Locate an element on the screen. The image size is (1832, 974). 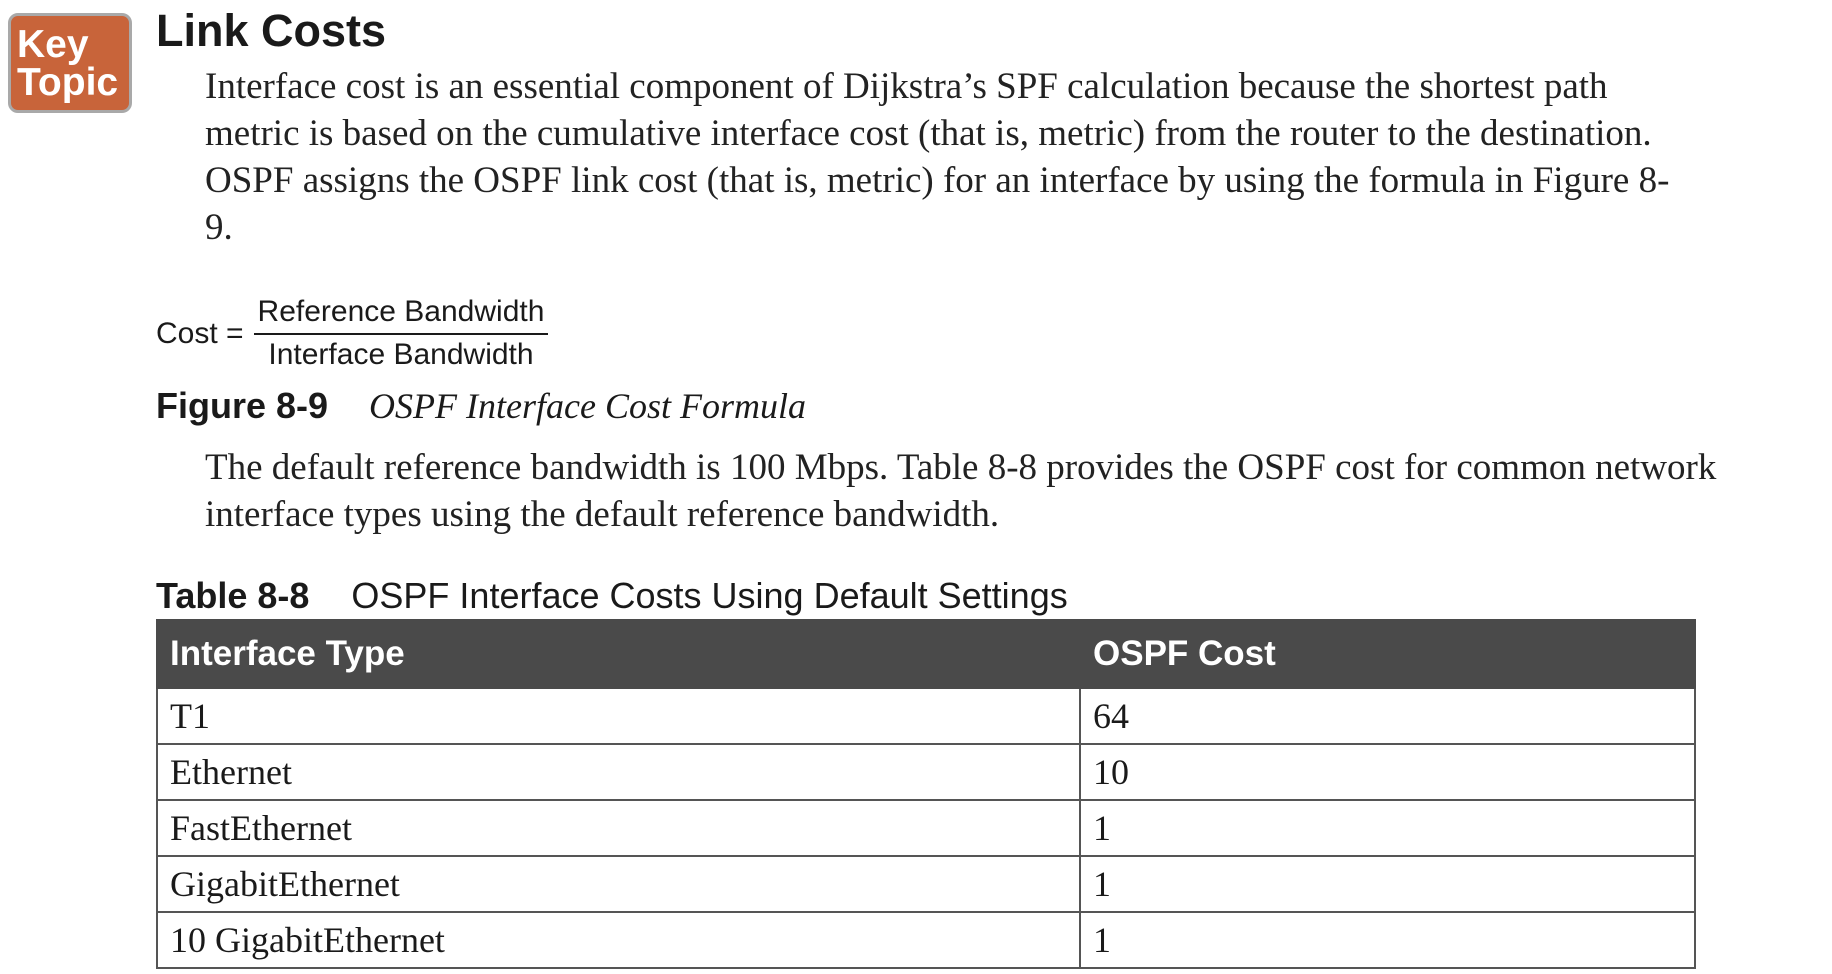
cell-ospf-cost: 64 is located at coordinates (1387, 716).